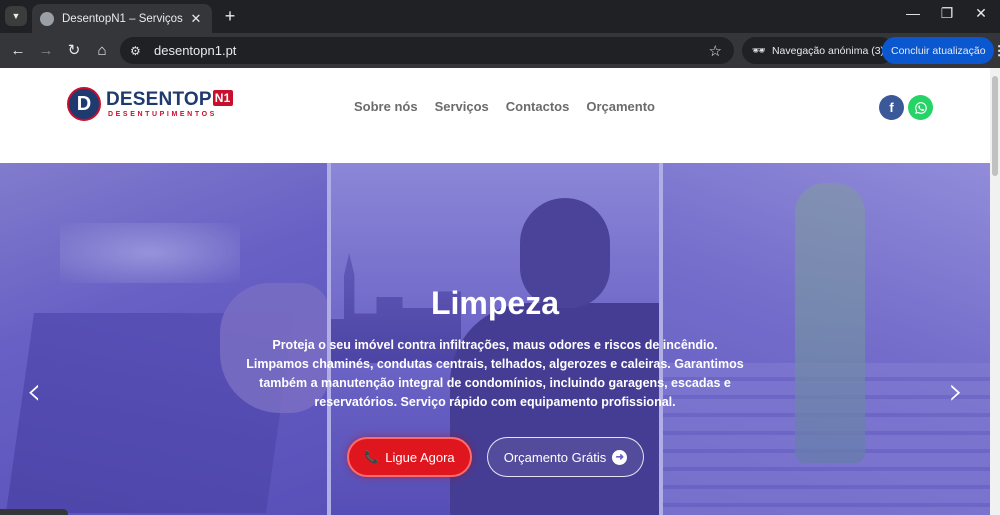  What do you see at coordinates (938, 50) in the screenshot?
I see `update-label: Concluir atualização` at bounding box center [938, 50].